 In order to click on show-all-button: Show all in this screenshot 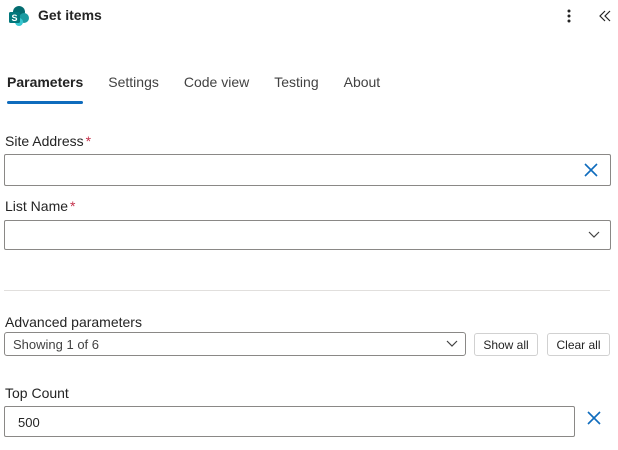, I will do `click(506, 344)`.